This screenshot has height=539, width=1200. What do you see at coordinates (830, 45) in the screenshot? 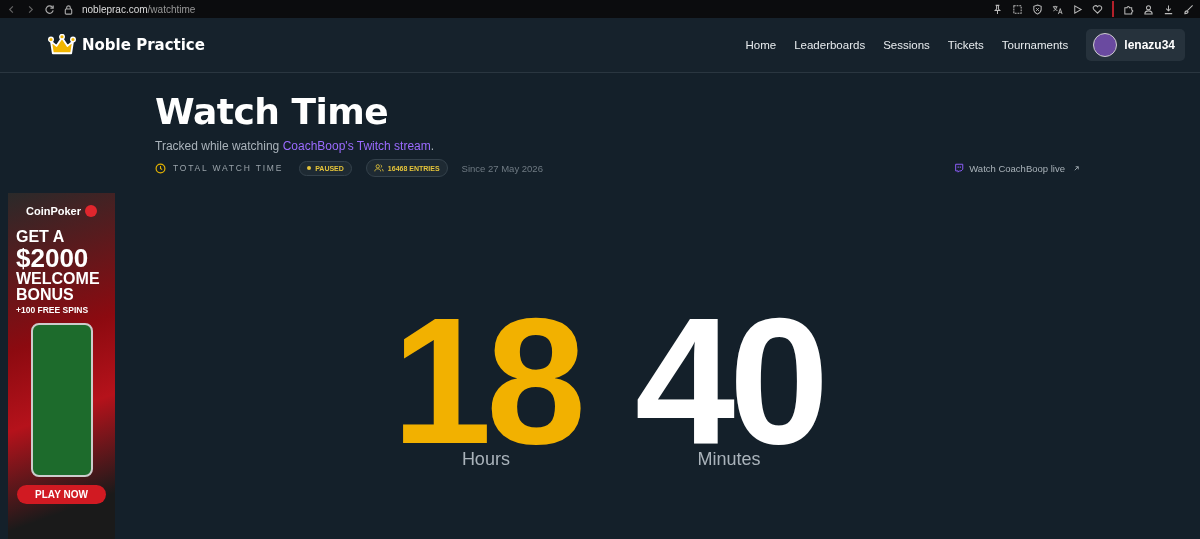
I see `nav-link: Leaderboards` at bounding box center [830, 45].